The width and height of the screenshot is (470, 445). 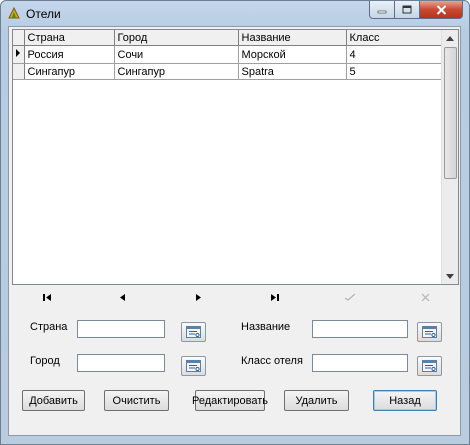 What do you see at coordinates (235, 13) in the screenshot?
I see `title-bar: Отели` at bounding box center [235, 13].